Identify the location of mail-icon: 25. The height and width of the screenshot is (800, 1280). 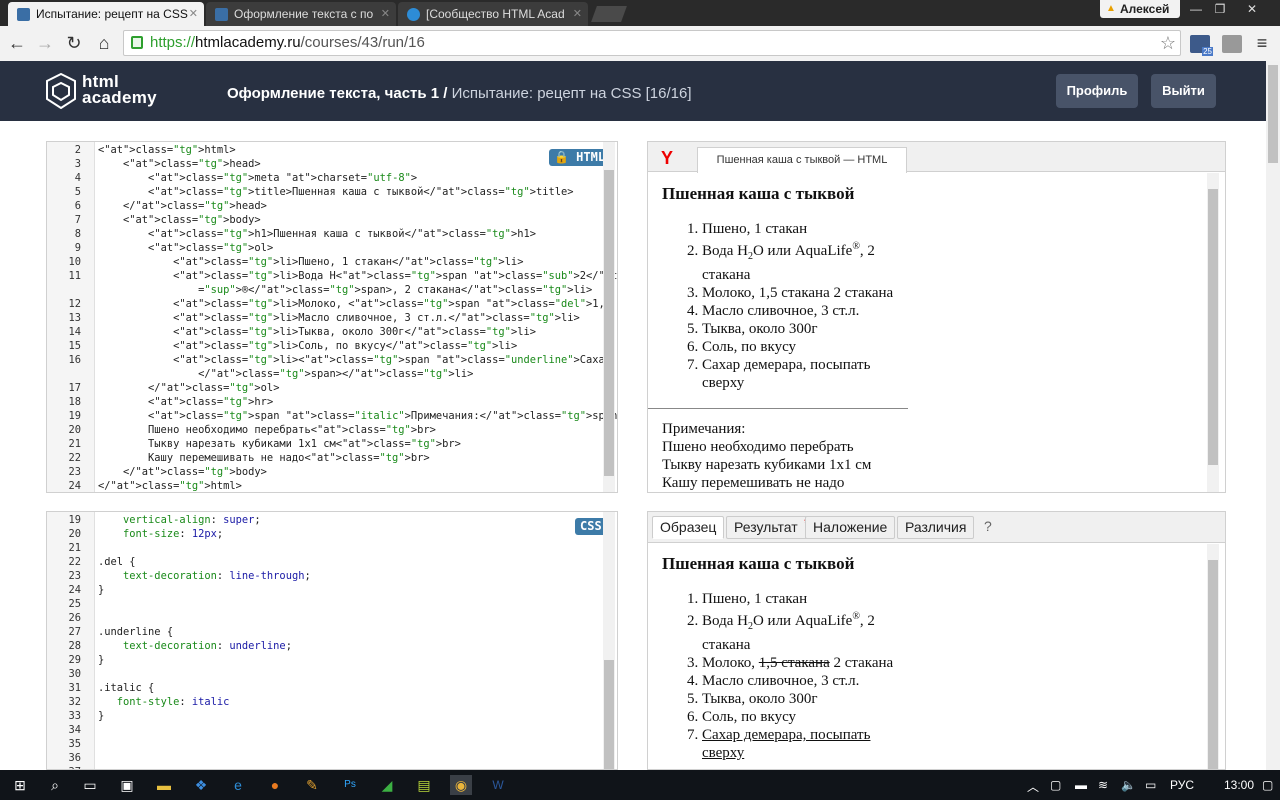
(1201, 45).